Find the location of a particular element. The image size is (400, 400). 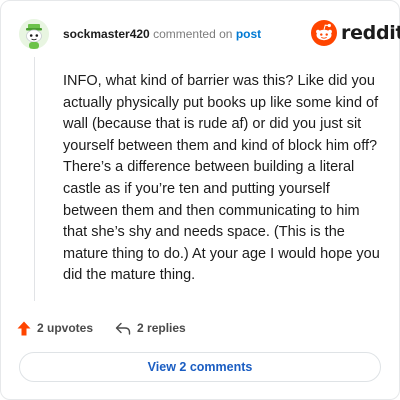

reddit-logo: reddit is located at coordinates (355, 33).